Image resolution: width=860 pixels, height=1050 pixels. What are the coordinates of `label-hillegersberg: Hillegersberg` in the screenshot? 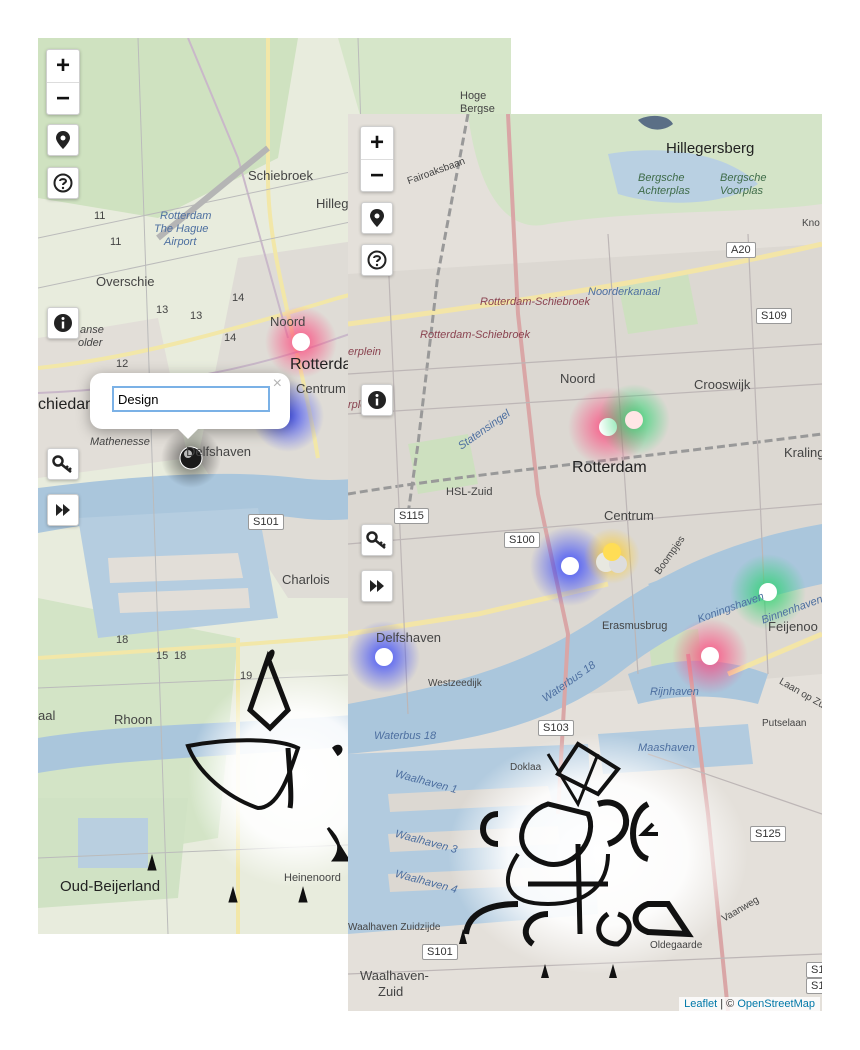 It's located at (710, 148).